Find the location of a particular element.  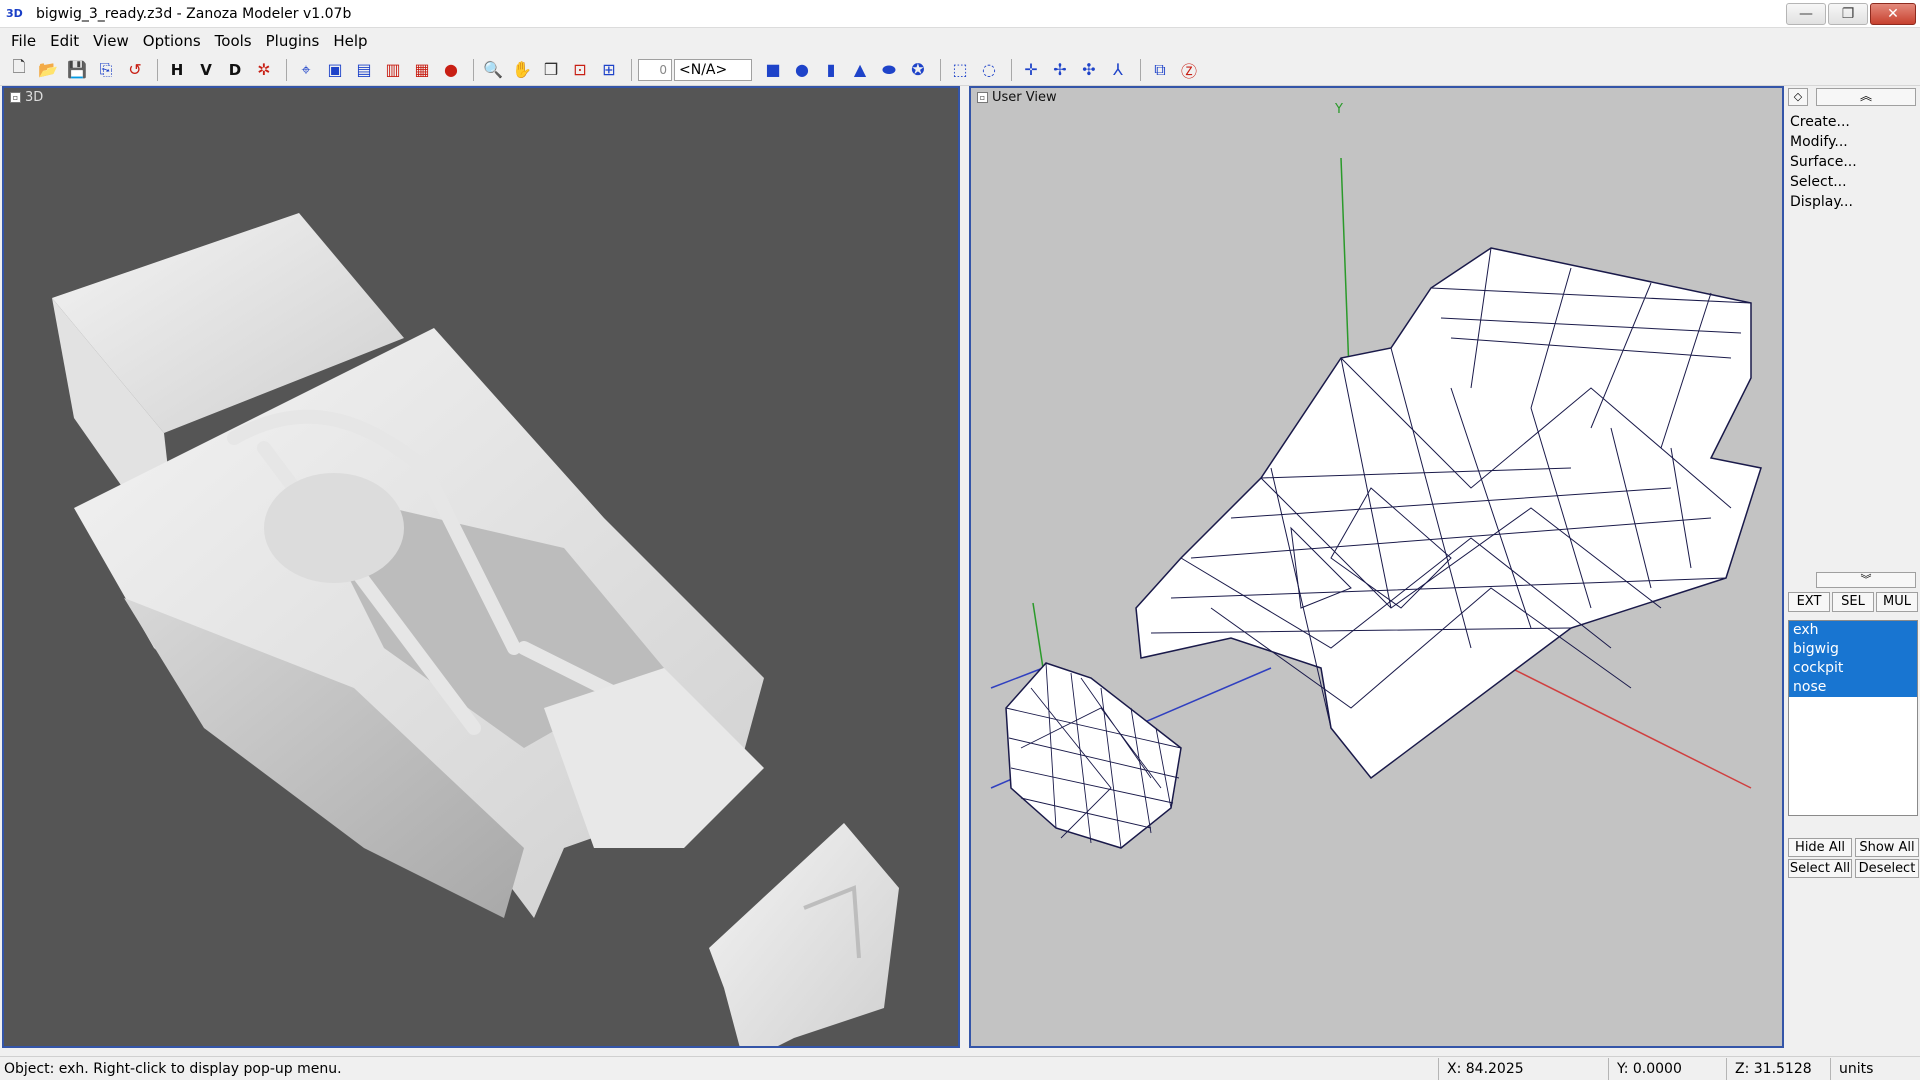

box-delete-icon: ▦ is located at coordinates (422, 70).